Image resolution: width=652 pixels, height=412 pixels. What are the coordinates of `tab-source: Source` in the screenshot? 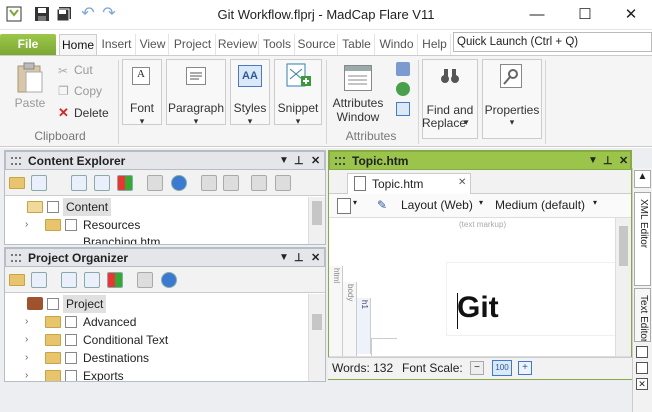 It's located at (317, 44).